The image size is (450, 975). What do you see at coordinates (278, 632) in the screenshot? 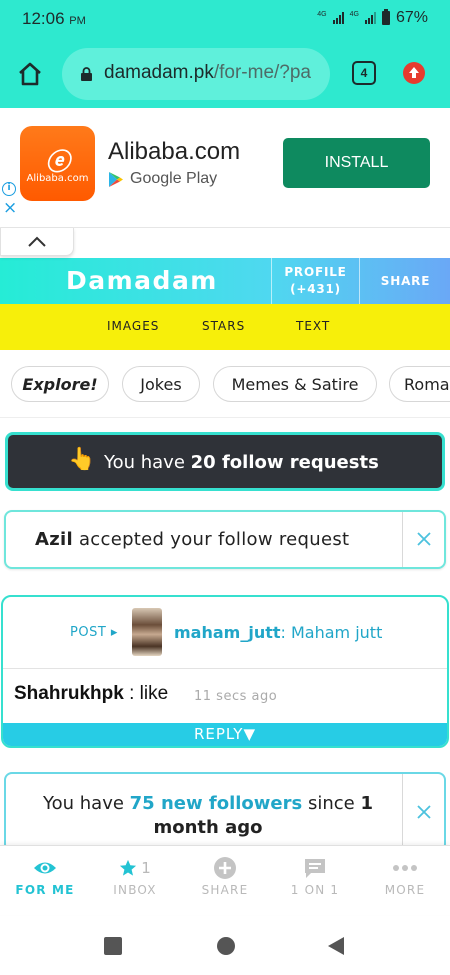
I see `post-author: maham_jutt: Maham jutt` at bounding box center [278, 632].